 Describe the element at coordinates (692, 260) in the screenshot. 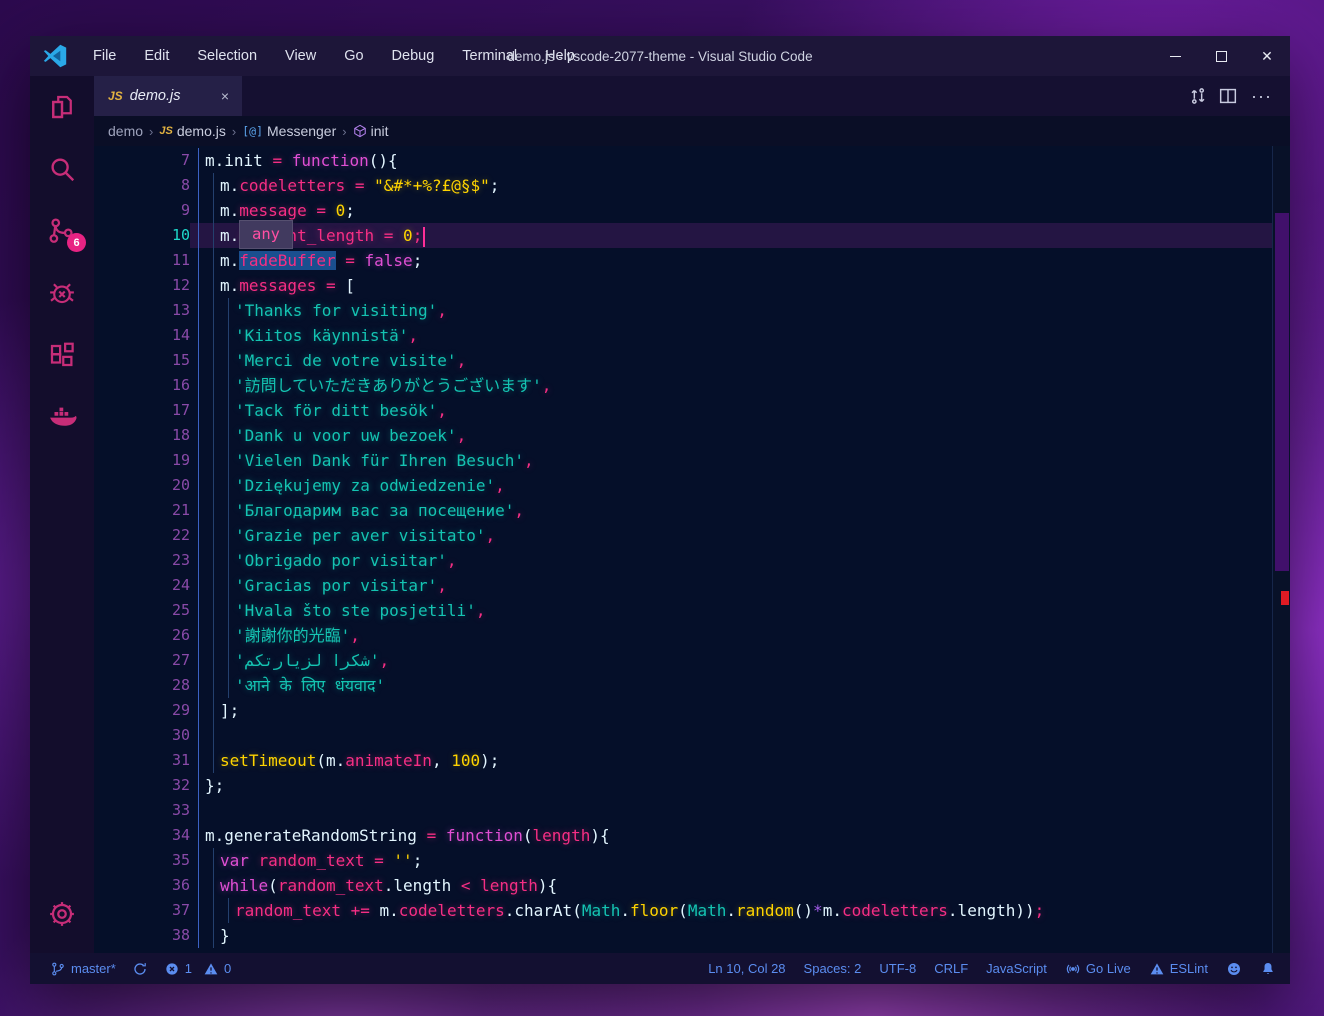

I see `code-line: 11 m.fadeBuffer = false;` at that location.